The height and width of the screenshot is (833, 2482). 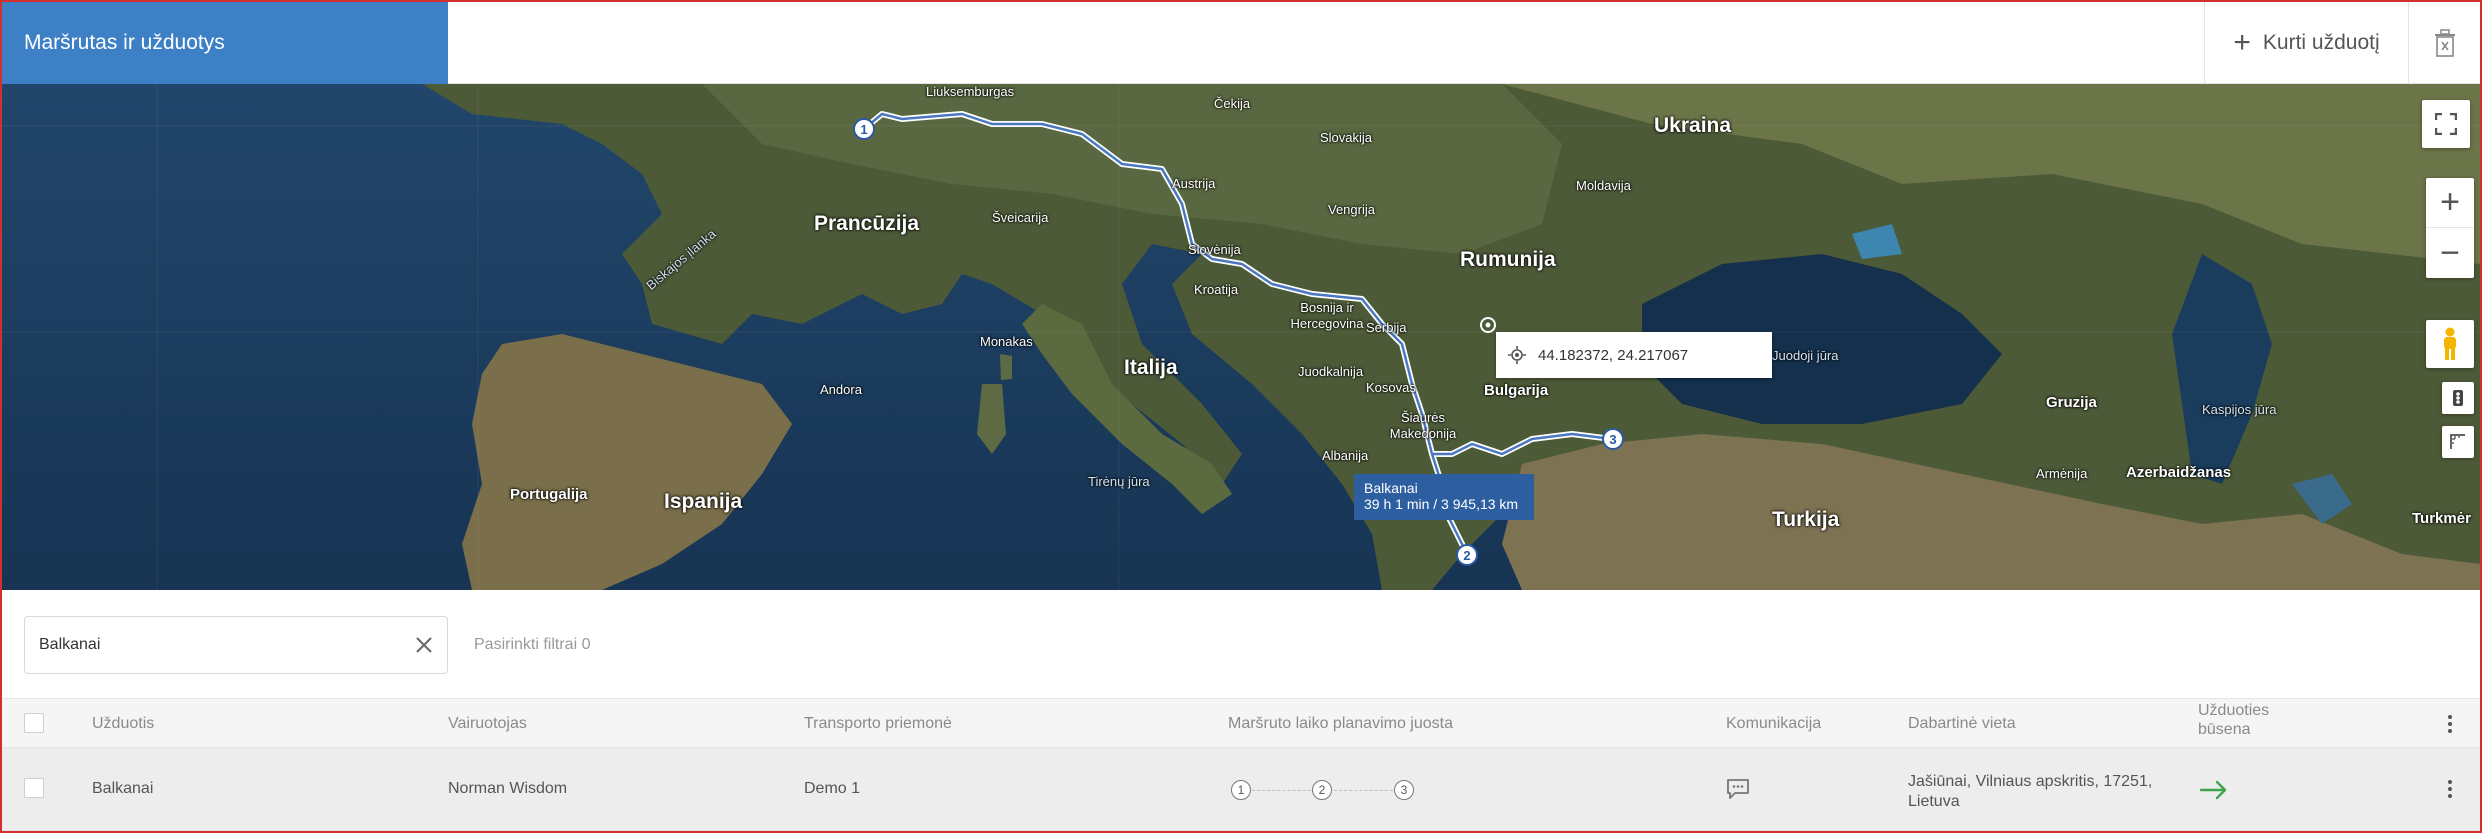 I want to click on select-all-checkbox, so click(x=34, y=723).